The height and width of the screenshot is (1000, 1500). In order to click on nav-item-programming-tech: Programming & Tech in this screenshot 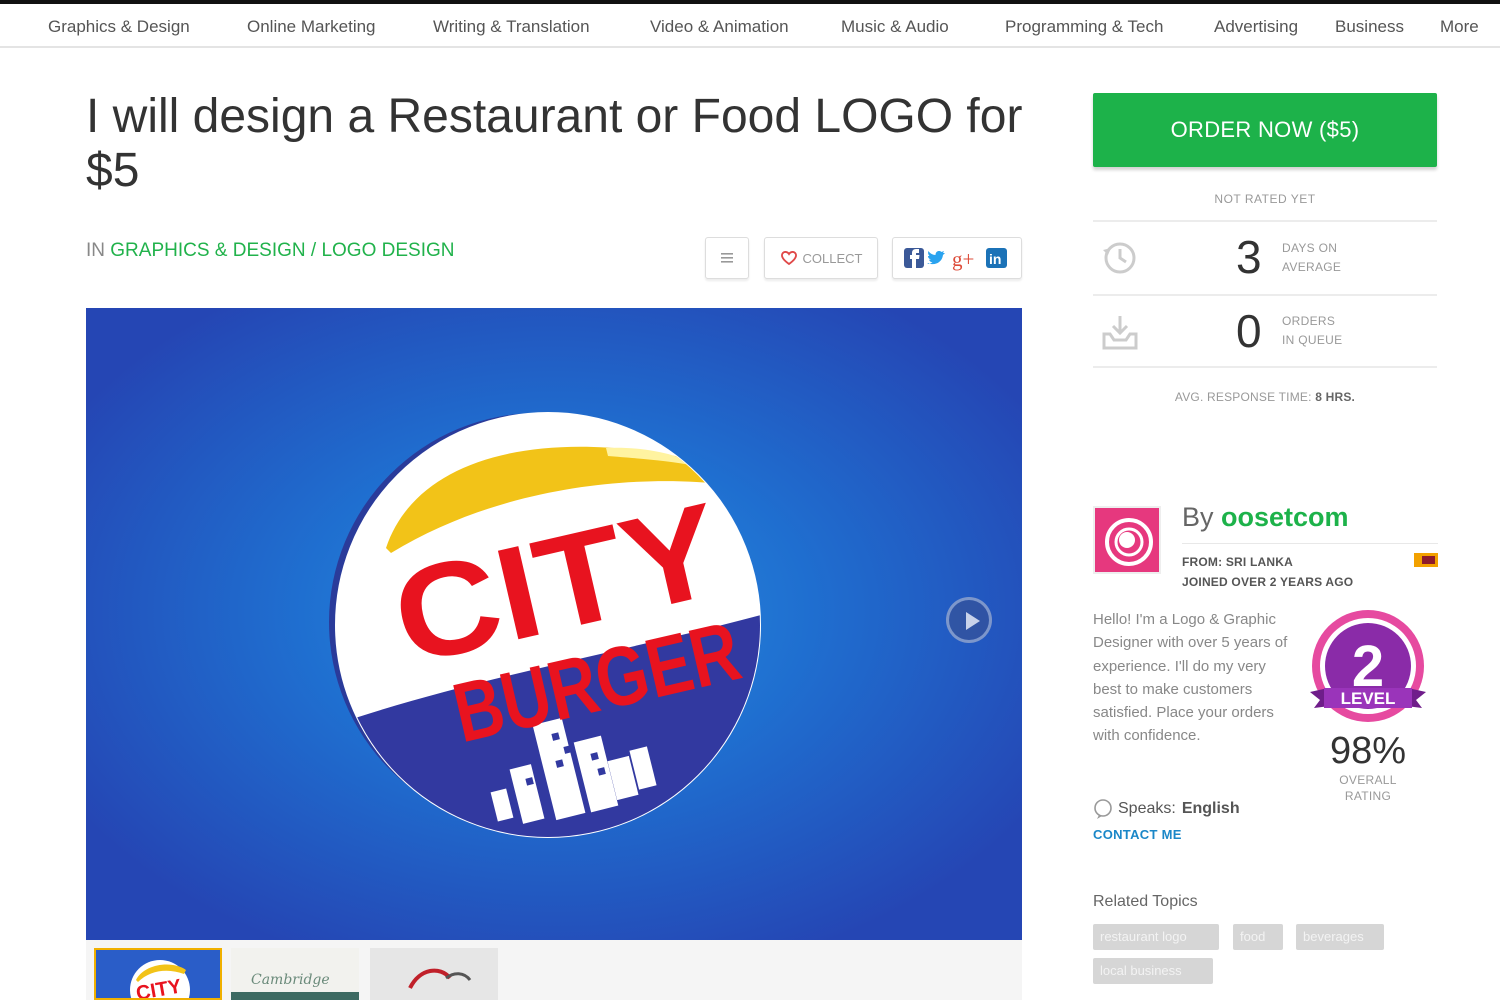, I will do `click(1084, 27)`.